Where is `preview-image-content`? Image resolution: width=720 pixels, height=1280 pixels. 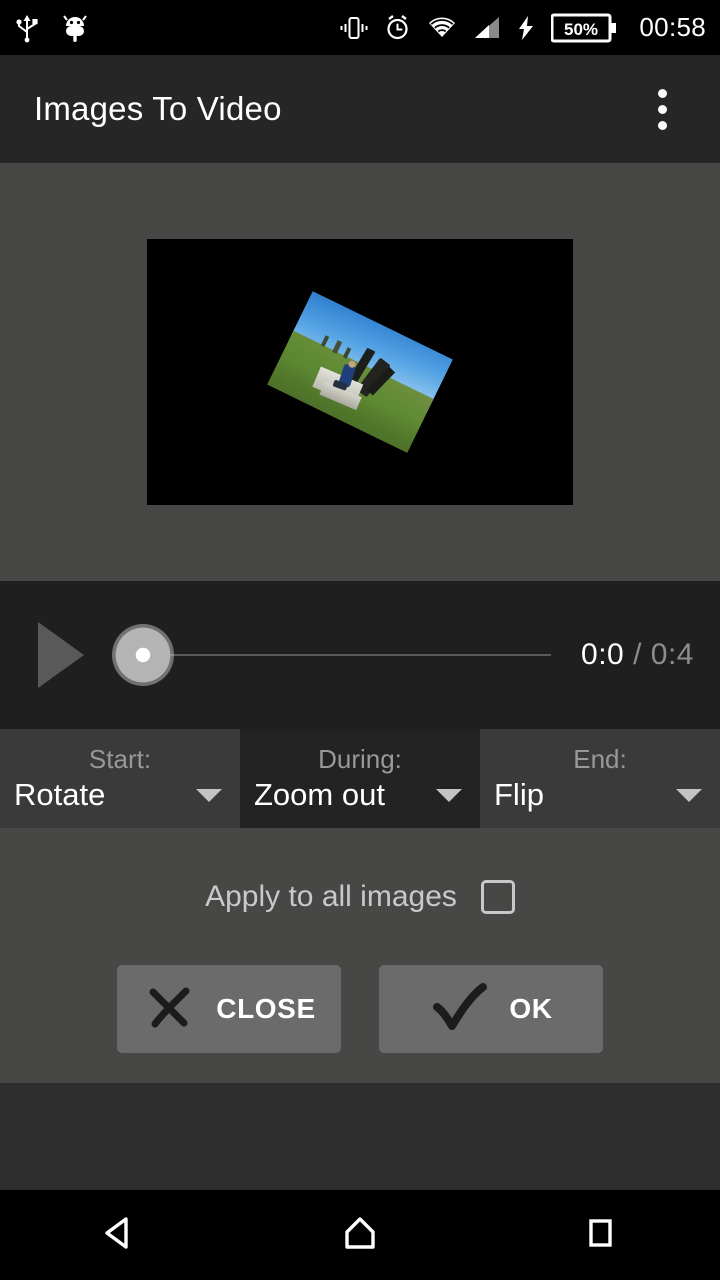
preview-image-content is located at coordinates (360, 372).